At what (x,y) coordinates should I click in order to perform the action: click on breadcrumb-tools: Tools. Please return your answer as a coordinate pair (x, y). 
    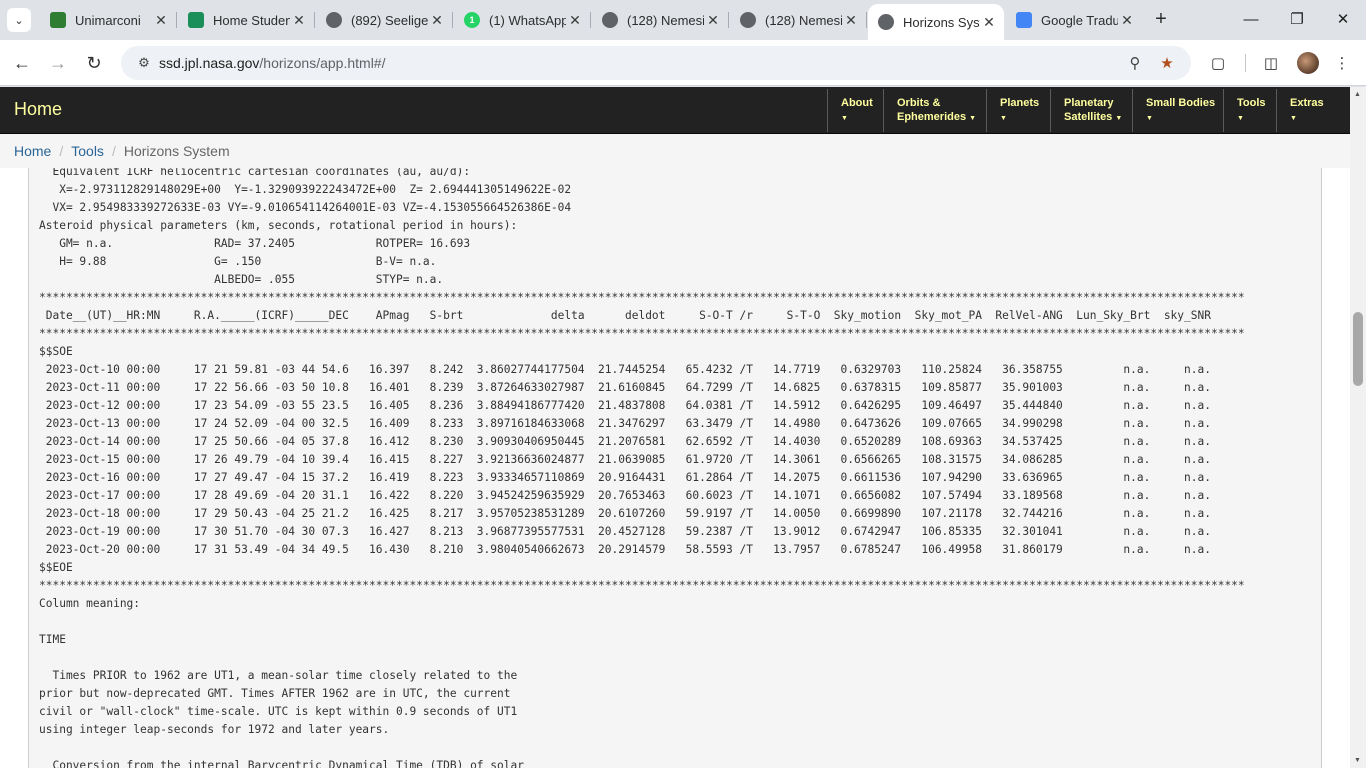
    Looking at the image, I should click on (87, 151).